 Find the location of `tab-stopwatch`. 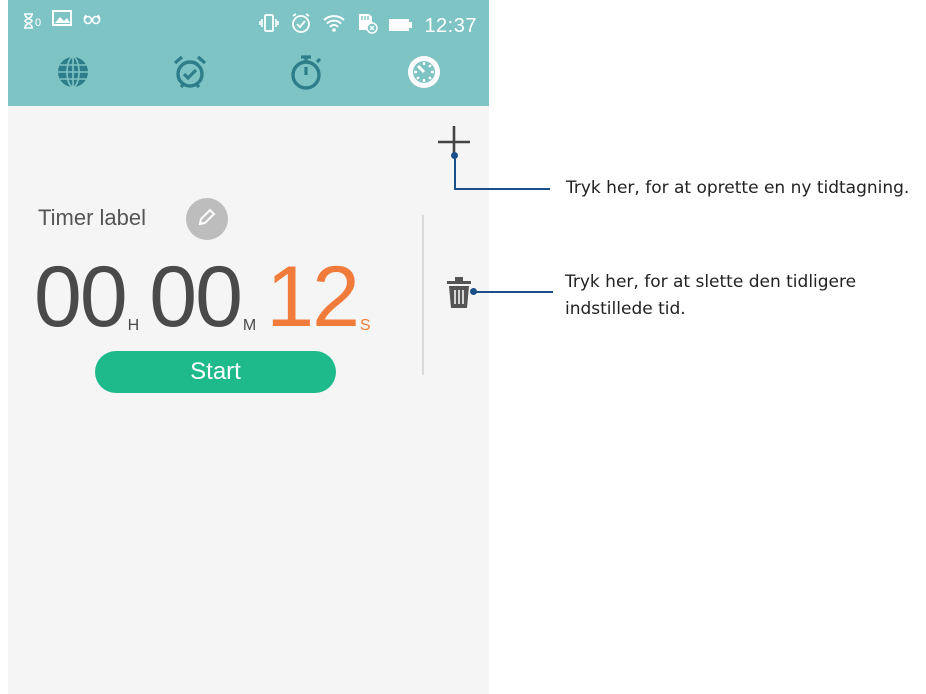

tab-stopwatch is located at coordinates (306, 74).